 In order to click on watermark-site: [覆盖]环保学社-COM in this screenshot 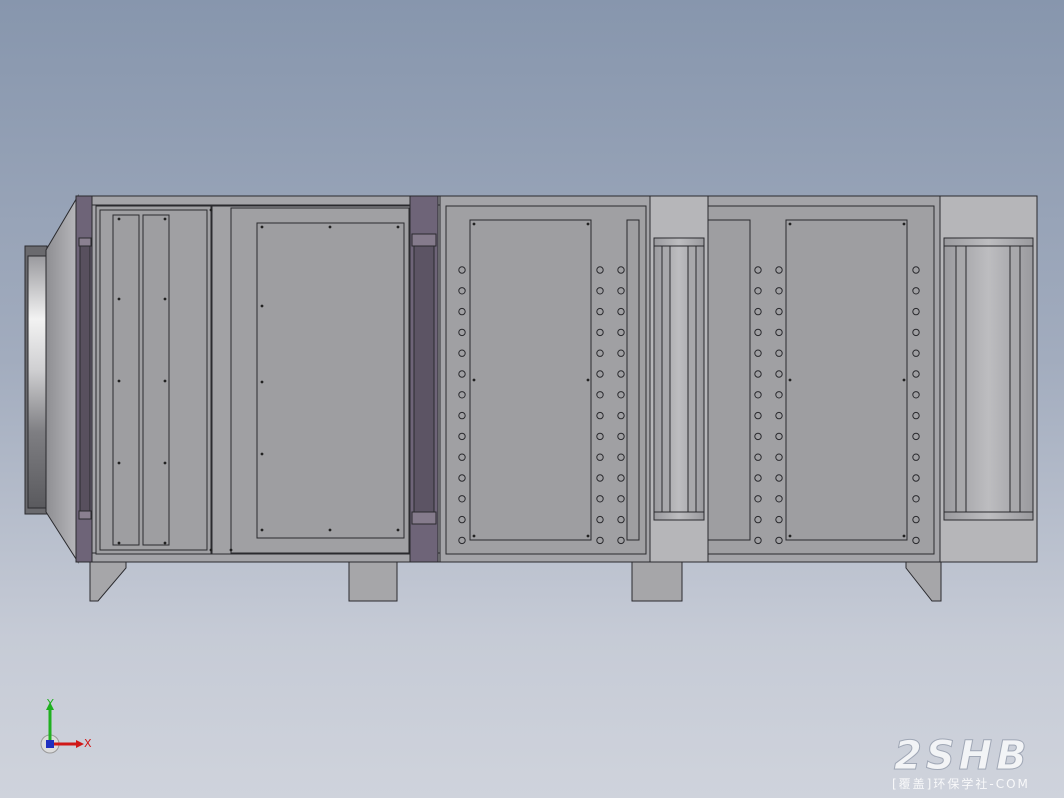, I will do `click(961, 784)`.